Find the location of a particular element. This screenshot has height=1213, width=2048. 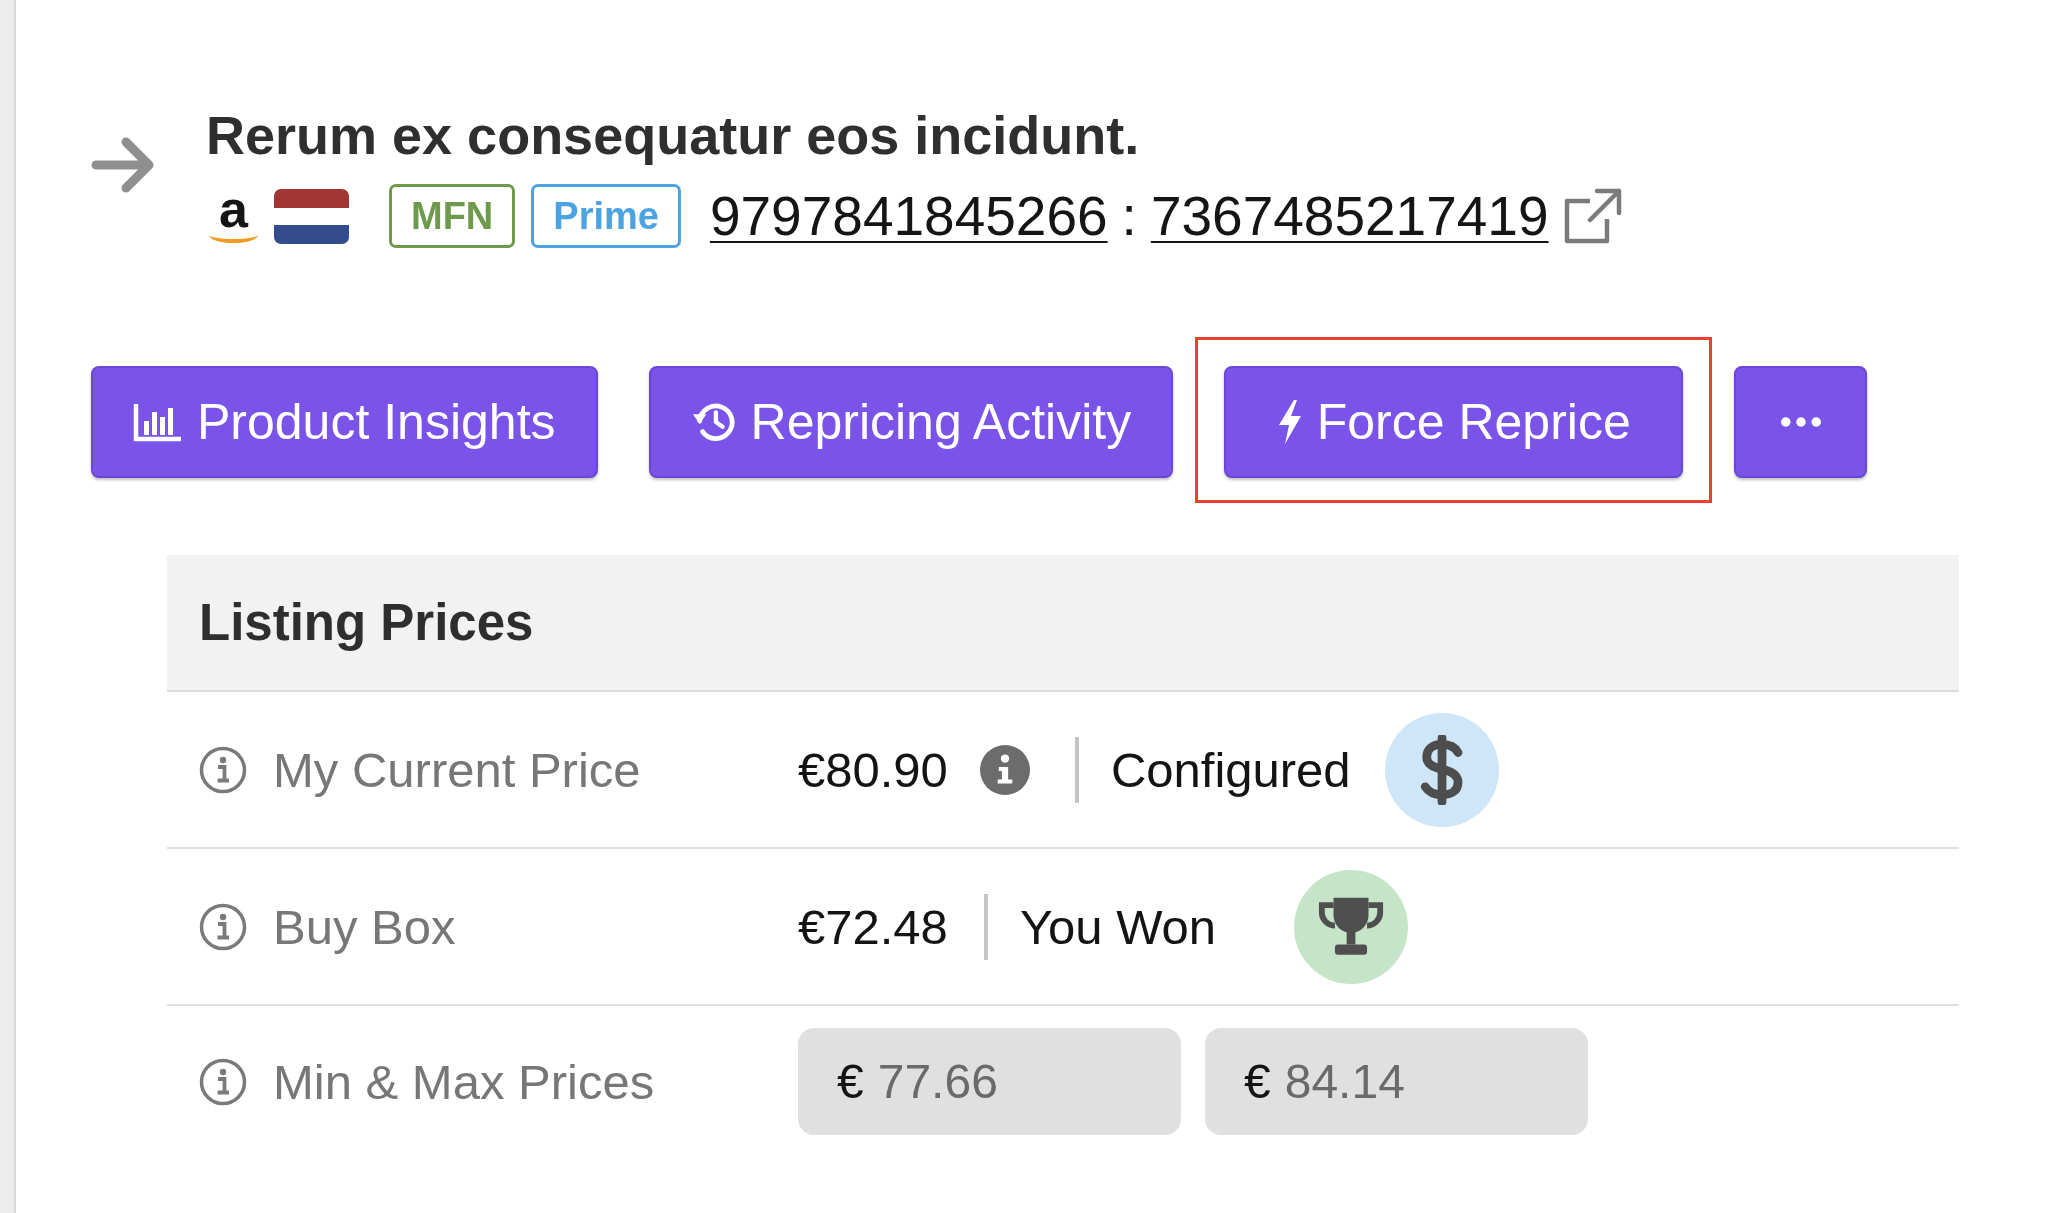

more-button is located at coordinates (1801, 422).